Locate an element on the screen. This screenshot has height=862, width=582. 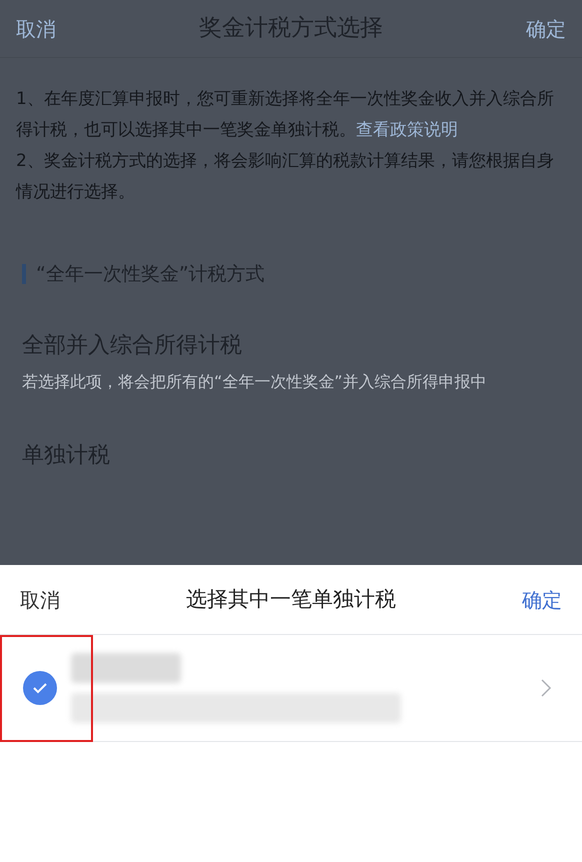
instruction-text: 2、奖金计税方式的选择，将会影响汇算的税款计算结果，请您根据自身情况进行选择。 is located at coordinates (285, 177).